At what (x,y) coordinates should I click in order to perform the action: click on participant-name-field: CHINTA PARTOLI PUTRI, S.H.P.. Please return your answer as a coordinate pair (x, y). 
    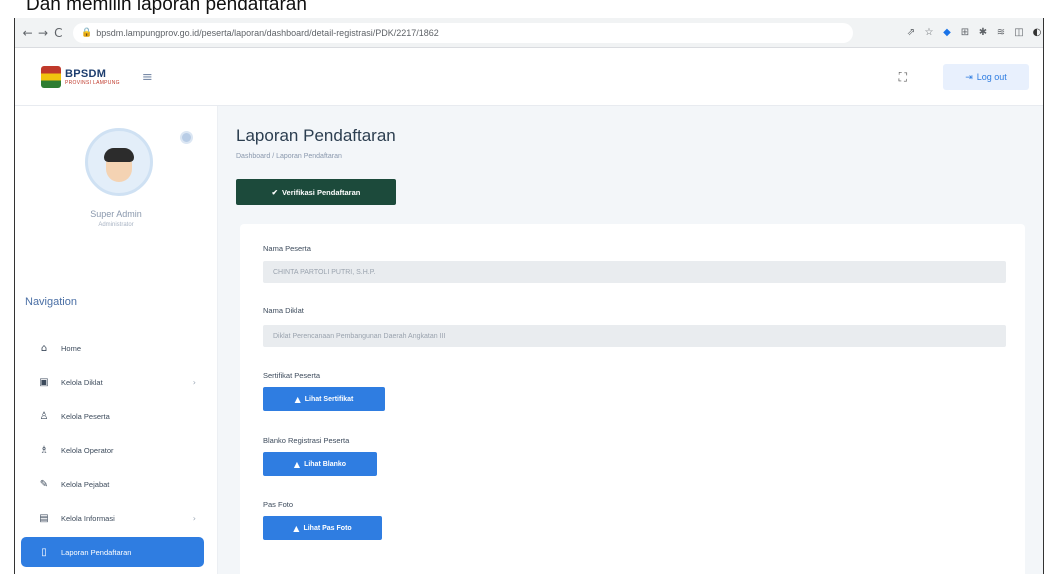
    Looking at the image, I should click on (634, 272).